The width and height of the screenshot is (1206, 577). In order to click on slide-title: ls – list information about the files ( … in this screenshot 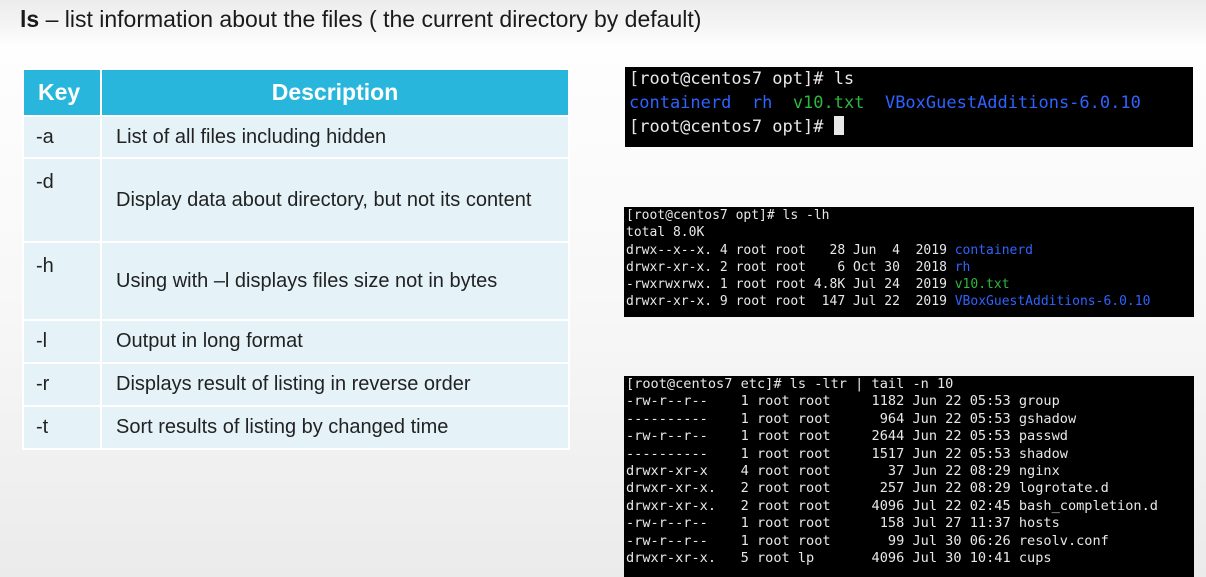, I will do `click(360, 19)`.